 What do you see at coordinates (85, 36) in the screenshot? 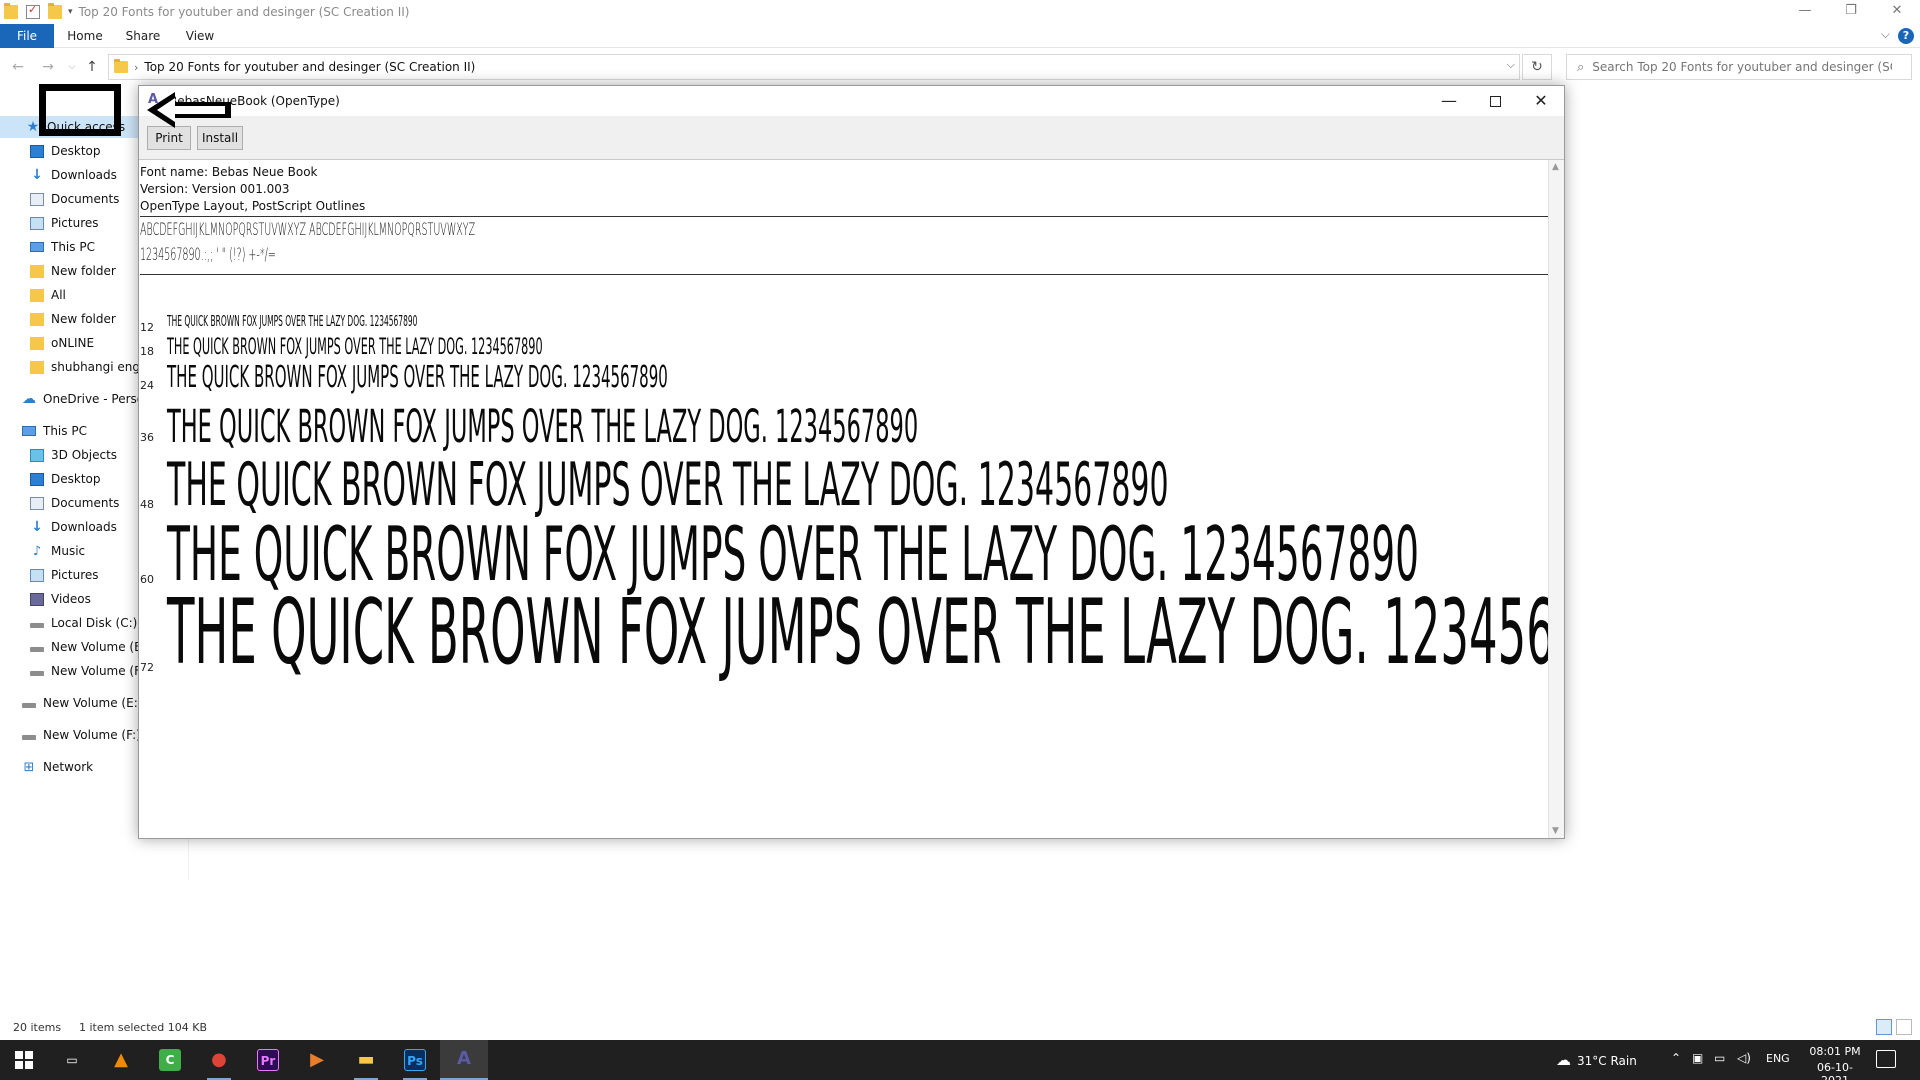
I see `tab-home: Home` at bounding box center [85, 36].